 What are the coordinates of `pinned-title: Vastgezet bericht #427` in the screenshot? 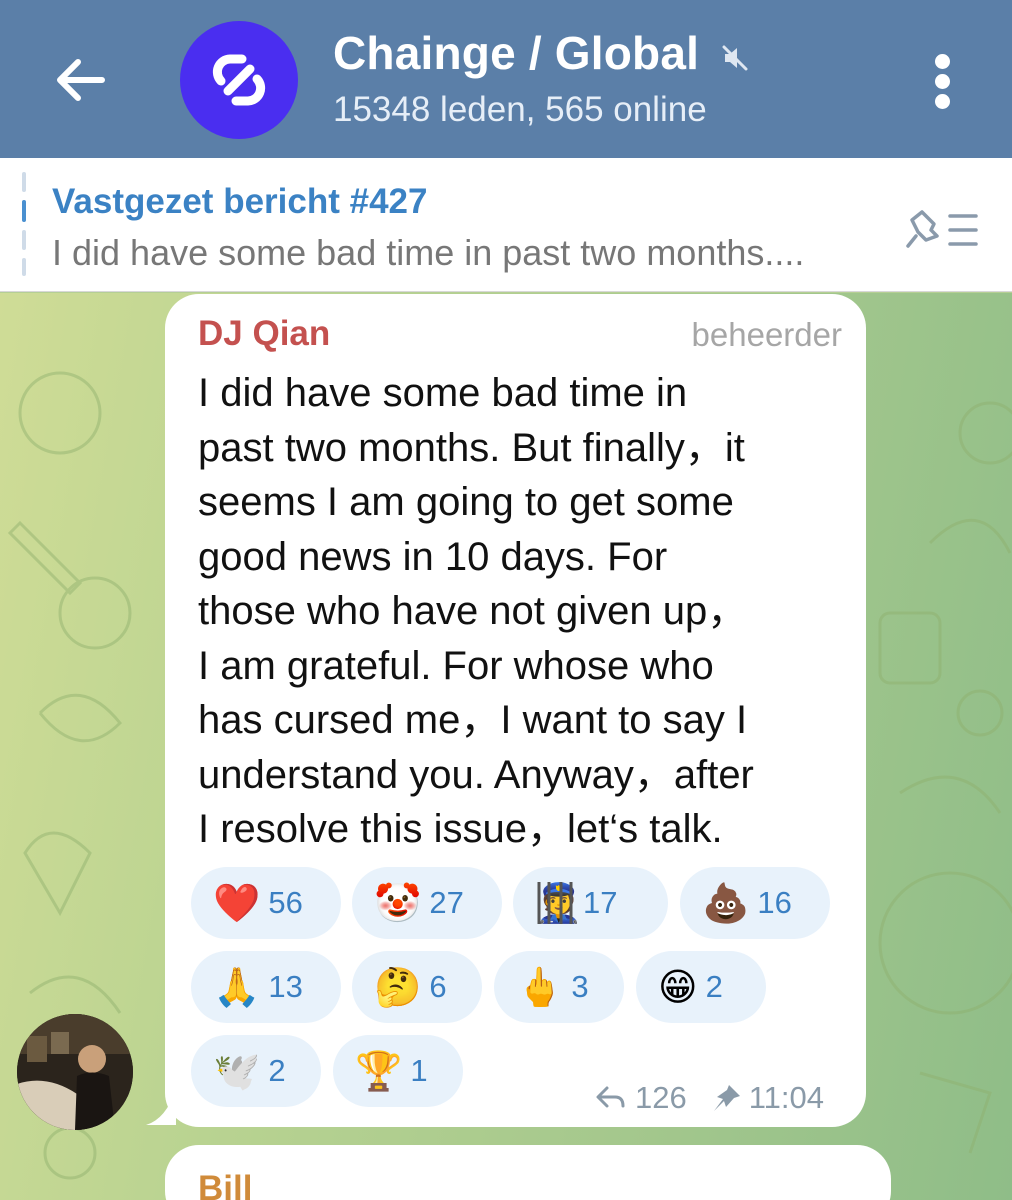 It's located at (240, 201).